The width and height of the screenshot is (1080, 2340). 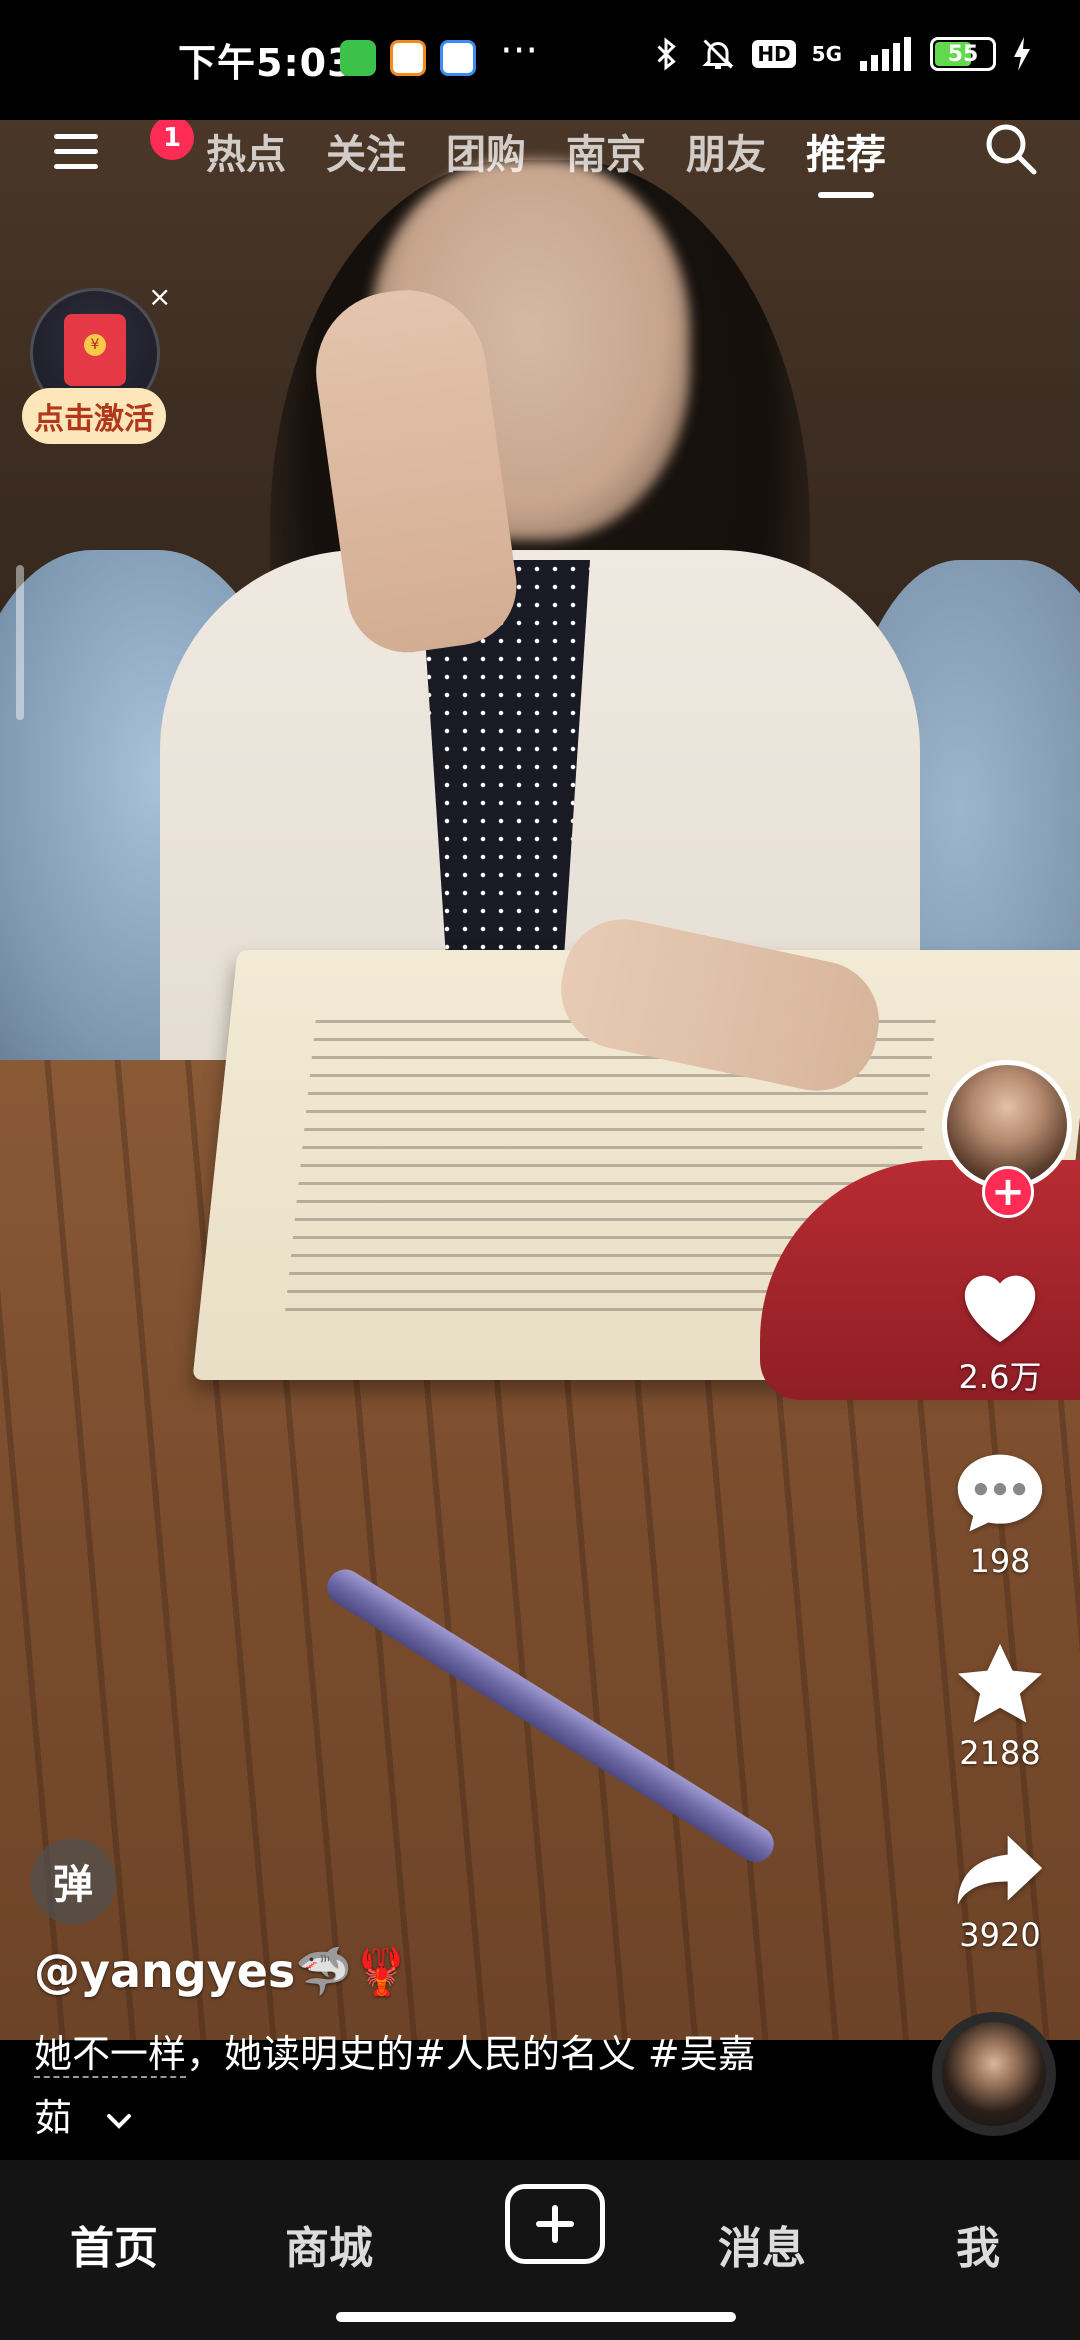 What do you see at coordinates (885, 54) in the screenshot?
I see `signal-icon` at bounding box center [885, 54].